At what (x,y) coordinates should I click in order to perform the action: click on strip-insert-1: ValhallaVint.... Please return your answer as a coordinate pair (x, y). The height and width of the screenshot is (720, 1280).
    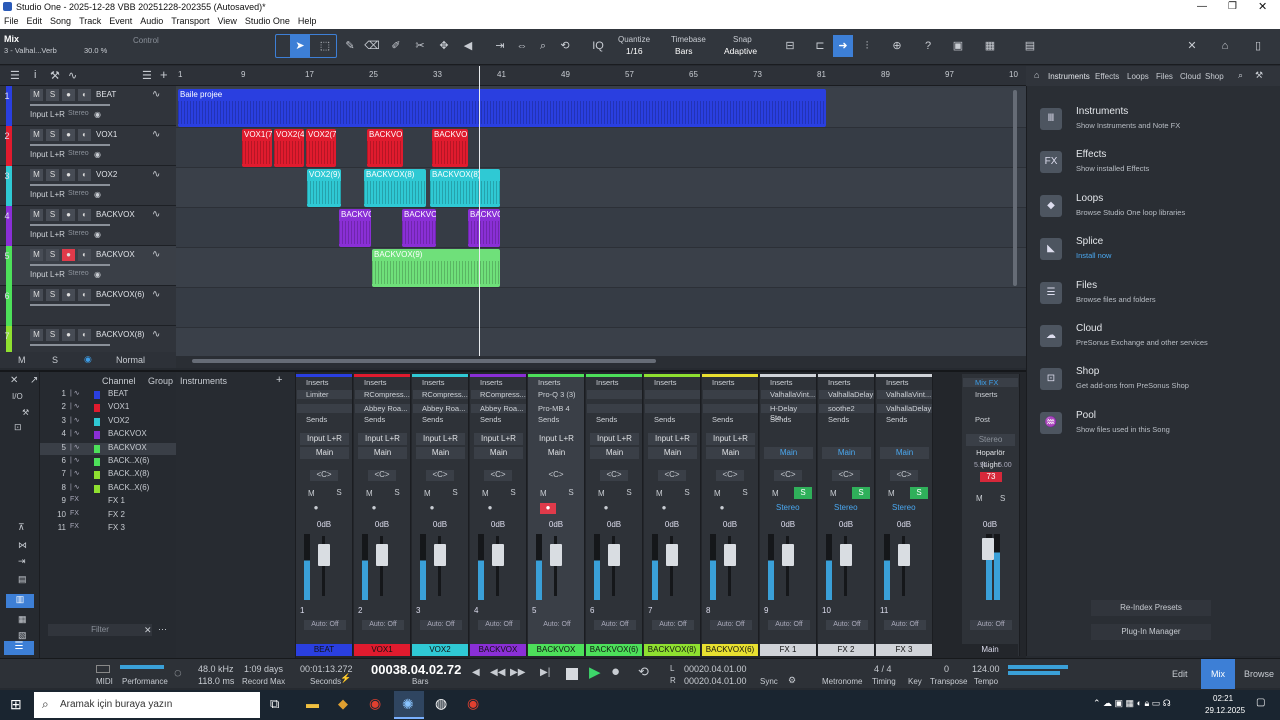
    Looking at the image, I should click on (904, 394).